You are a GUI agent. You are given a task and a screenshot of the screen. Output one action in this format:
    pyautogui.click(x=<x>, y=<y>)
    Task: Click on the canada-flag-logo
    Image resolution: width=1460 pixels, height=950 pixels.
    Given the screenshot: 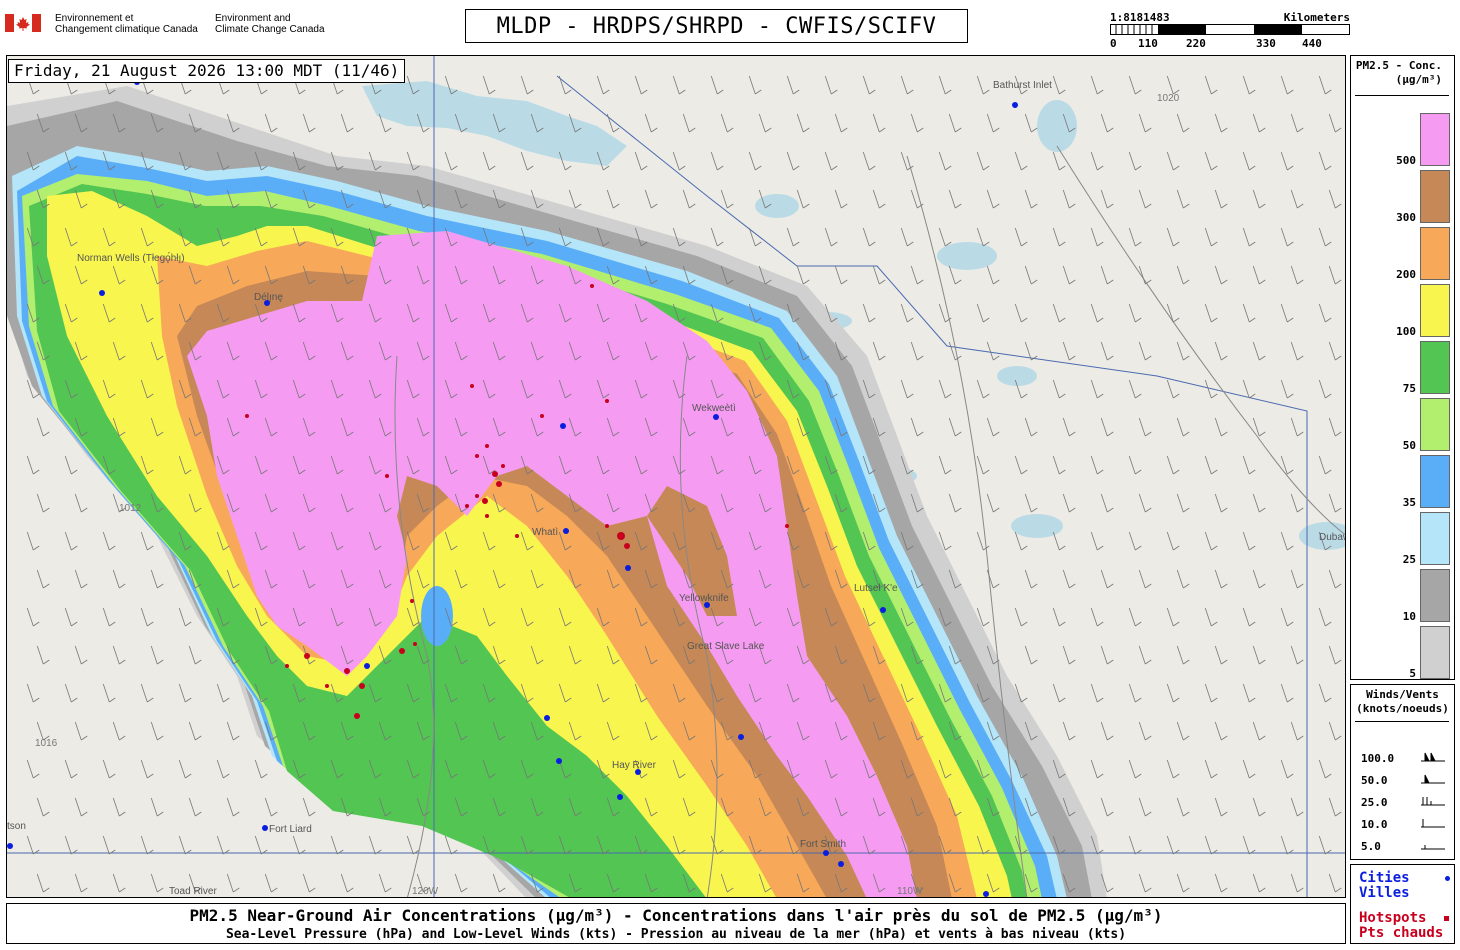 What is the action you would take?
    pyautogui.click(x=23, y=23)
    